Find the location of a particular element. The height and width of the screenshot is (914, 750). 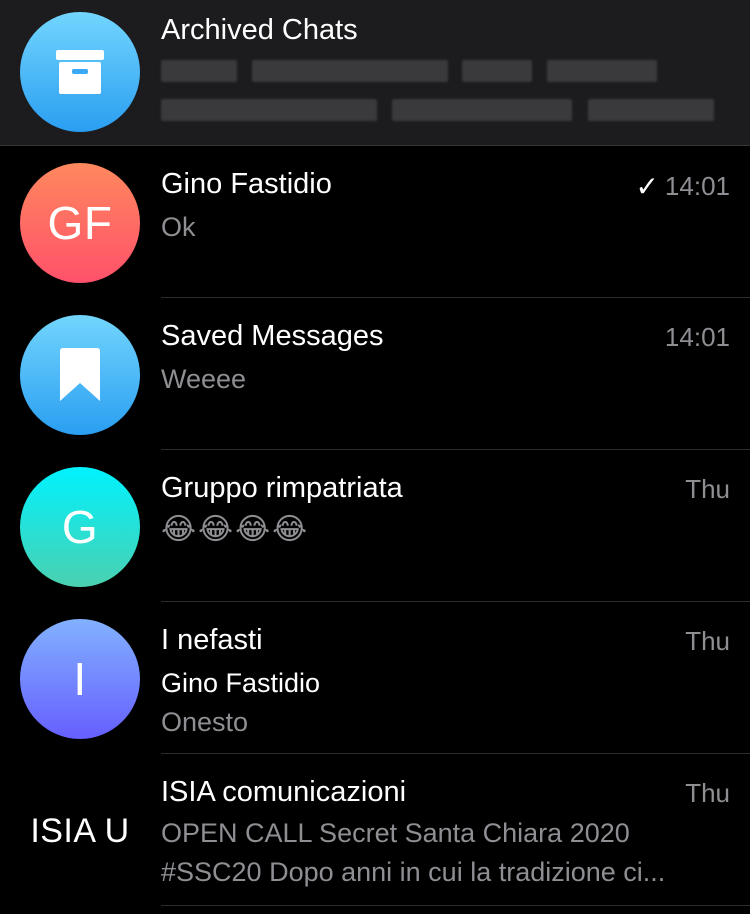

chat-name: Gino Fastidio is located at coordinates (246, 184).